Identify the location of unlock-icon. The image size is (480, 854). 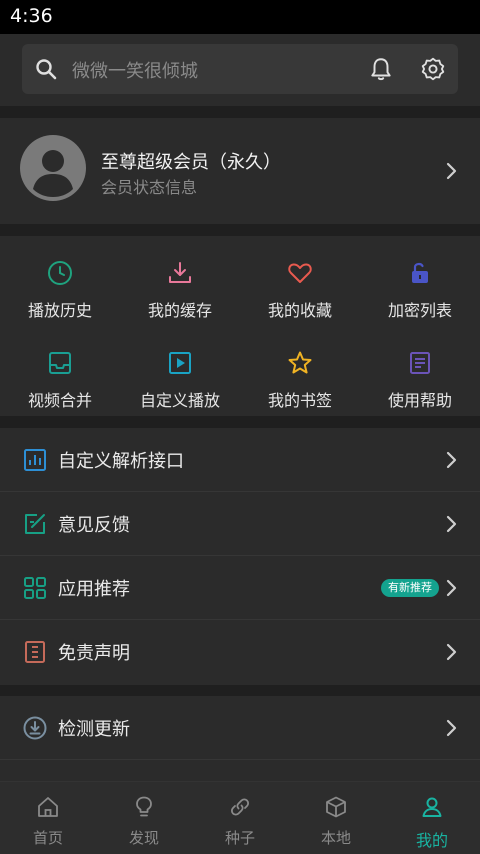
(420, 272).